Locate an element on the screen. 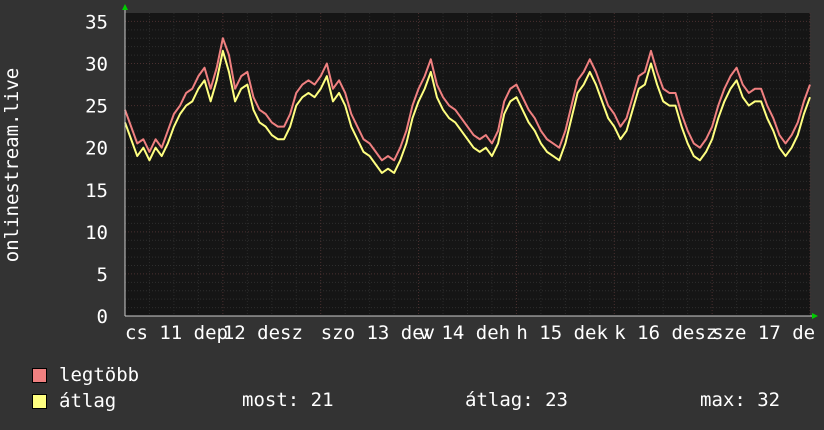 This screenshot has height=430, width=824. y-axis-ticks: 0 5 10 15 20 25 30 35 is located at coordinates (96, 169).